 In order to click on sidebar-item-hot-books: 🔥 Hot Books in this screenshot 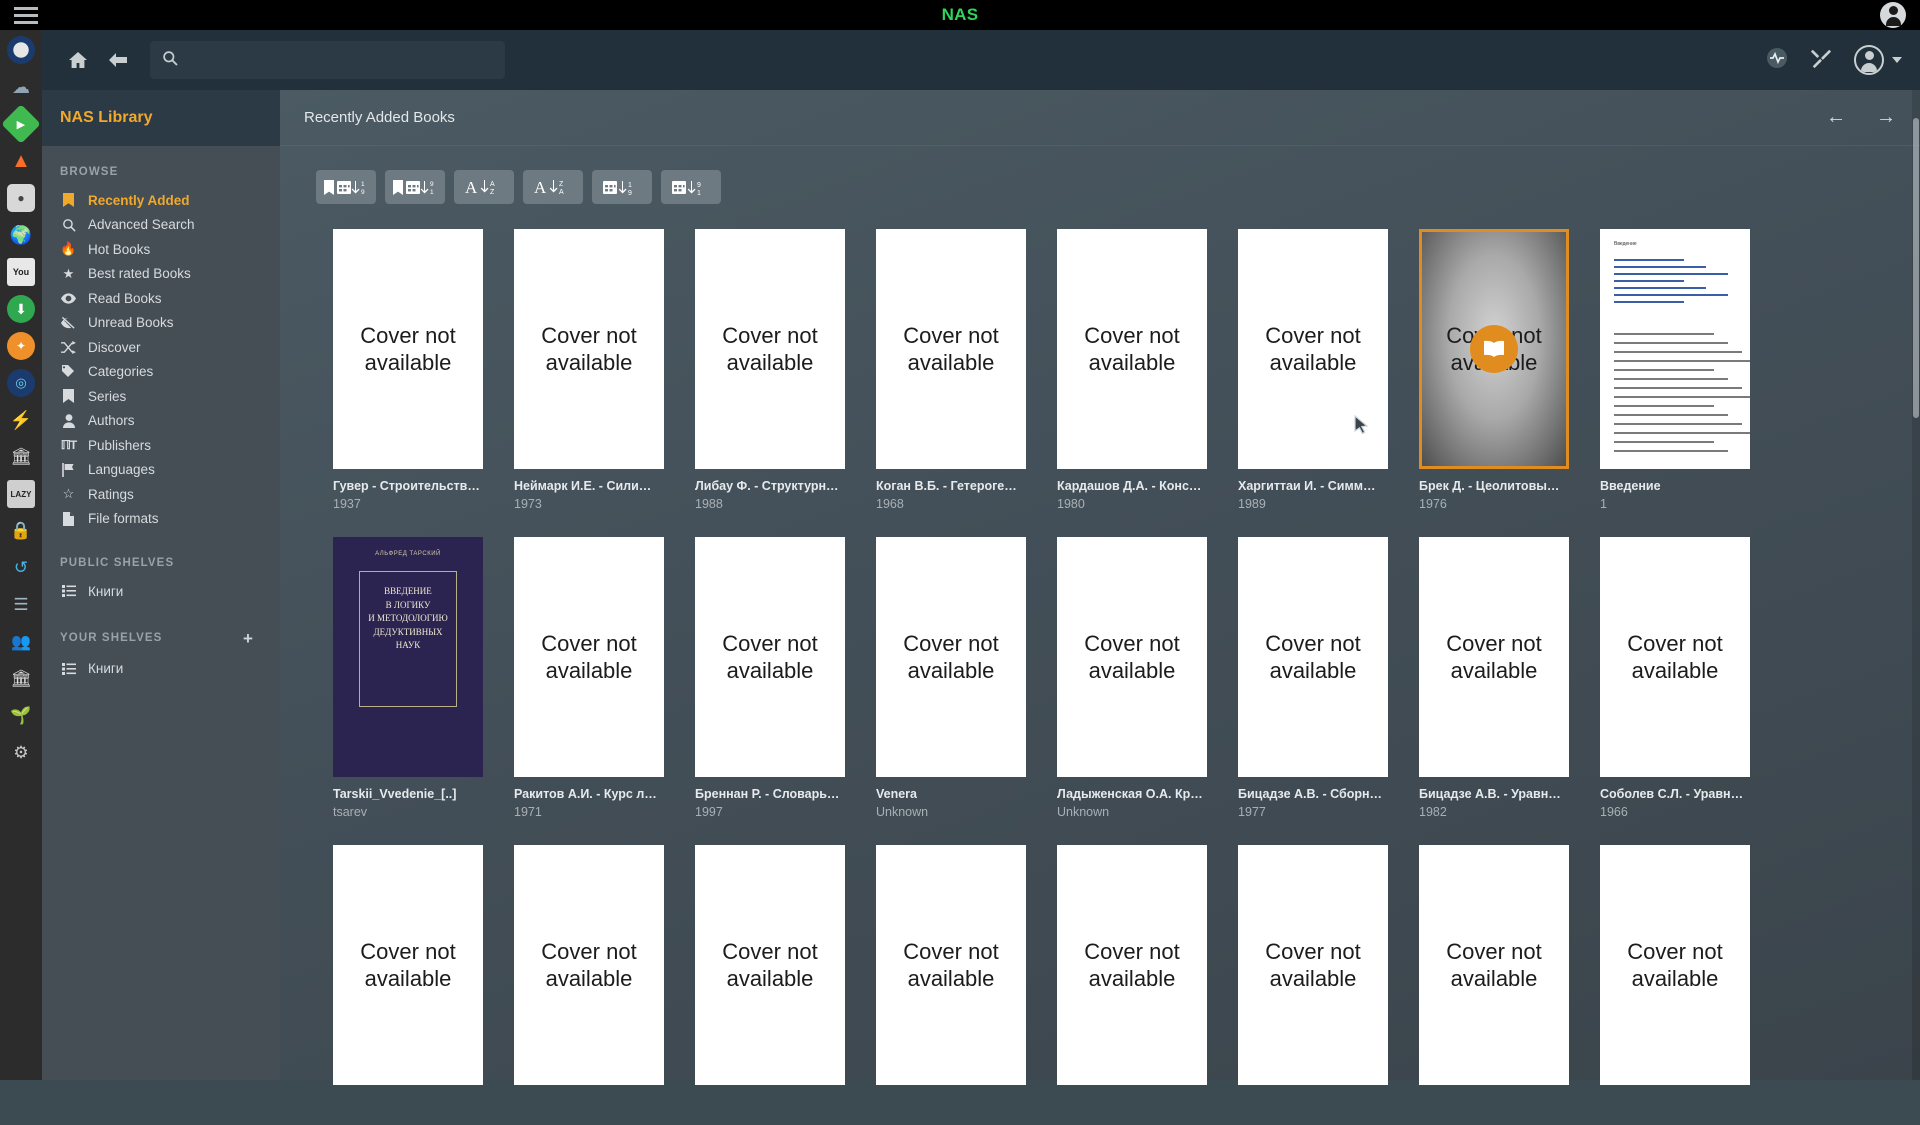, I will do `click(161, 249)`.